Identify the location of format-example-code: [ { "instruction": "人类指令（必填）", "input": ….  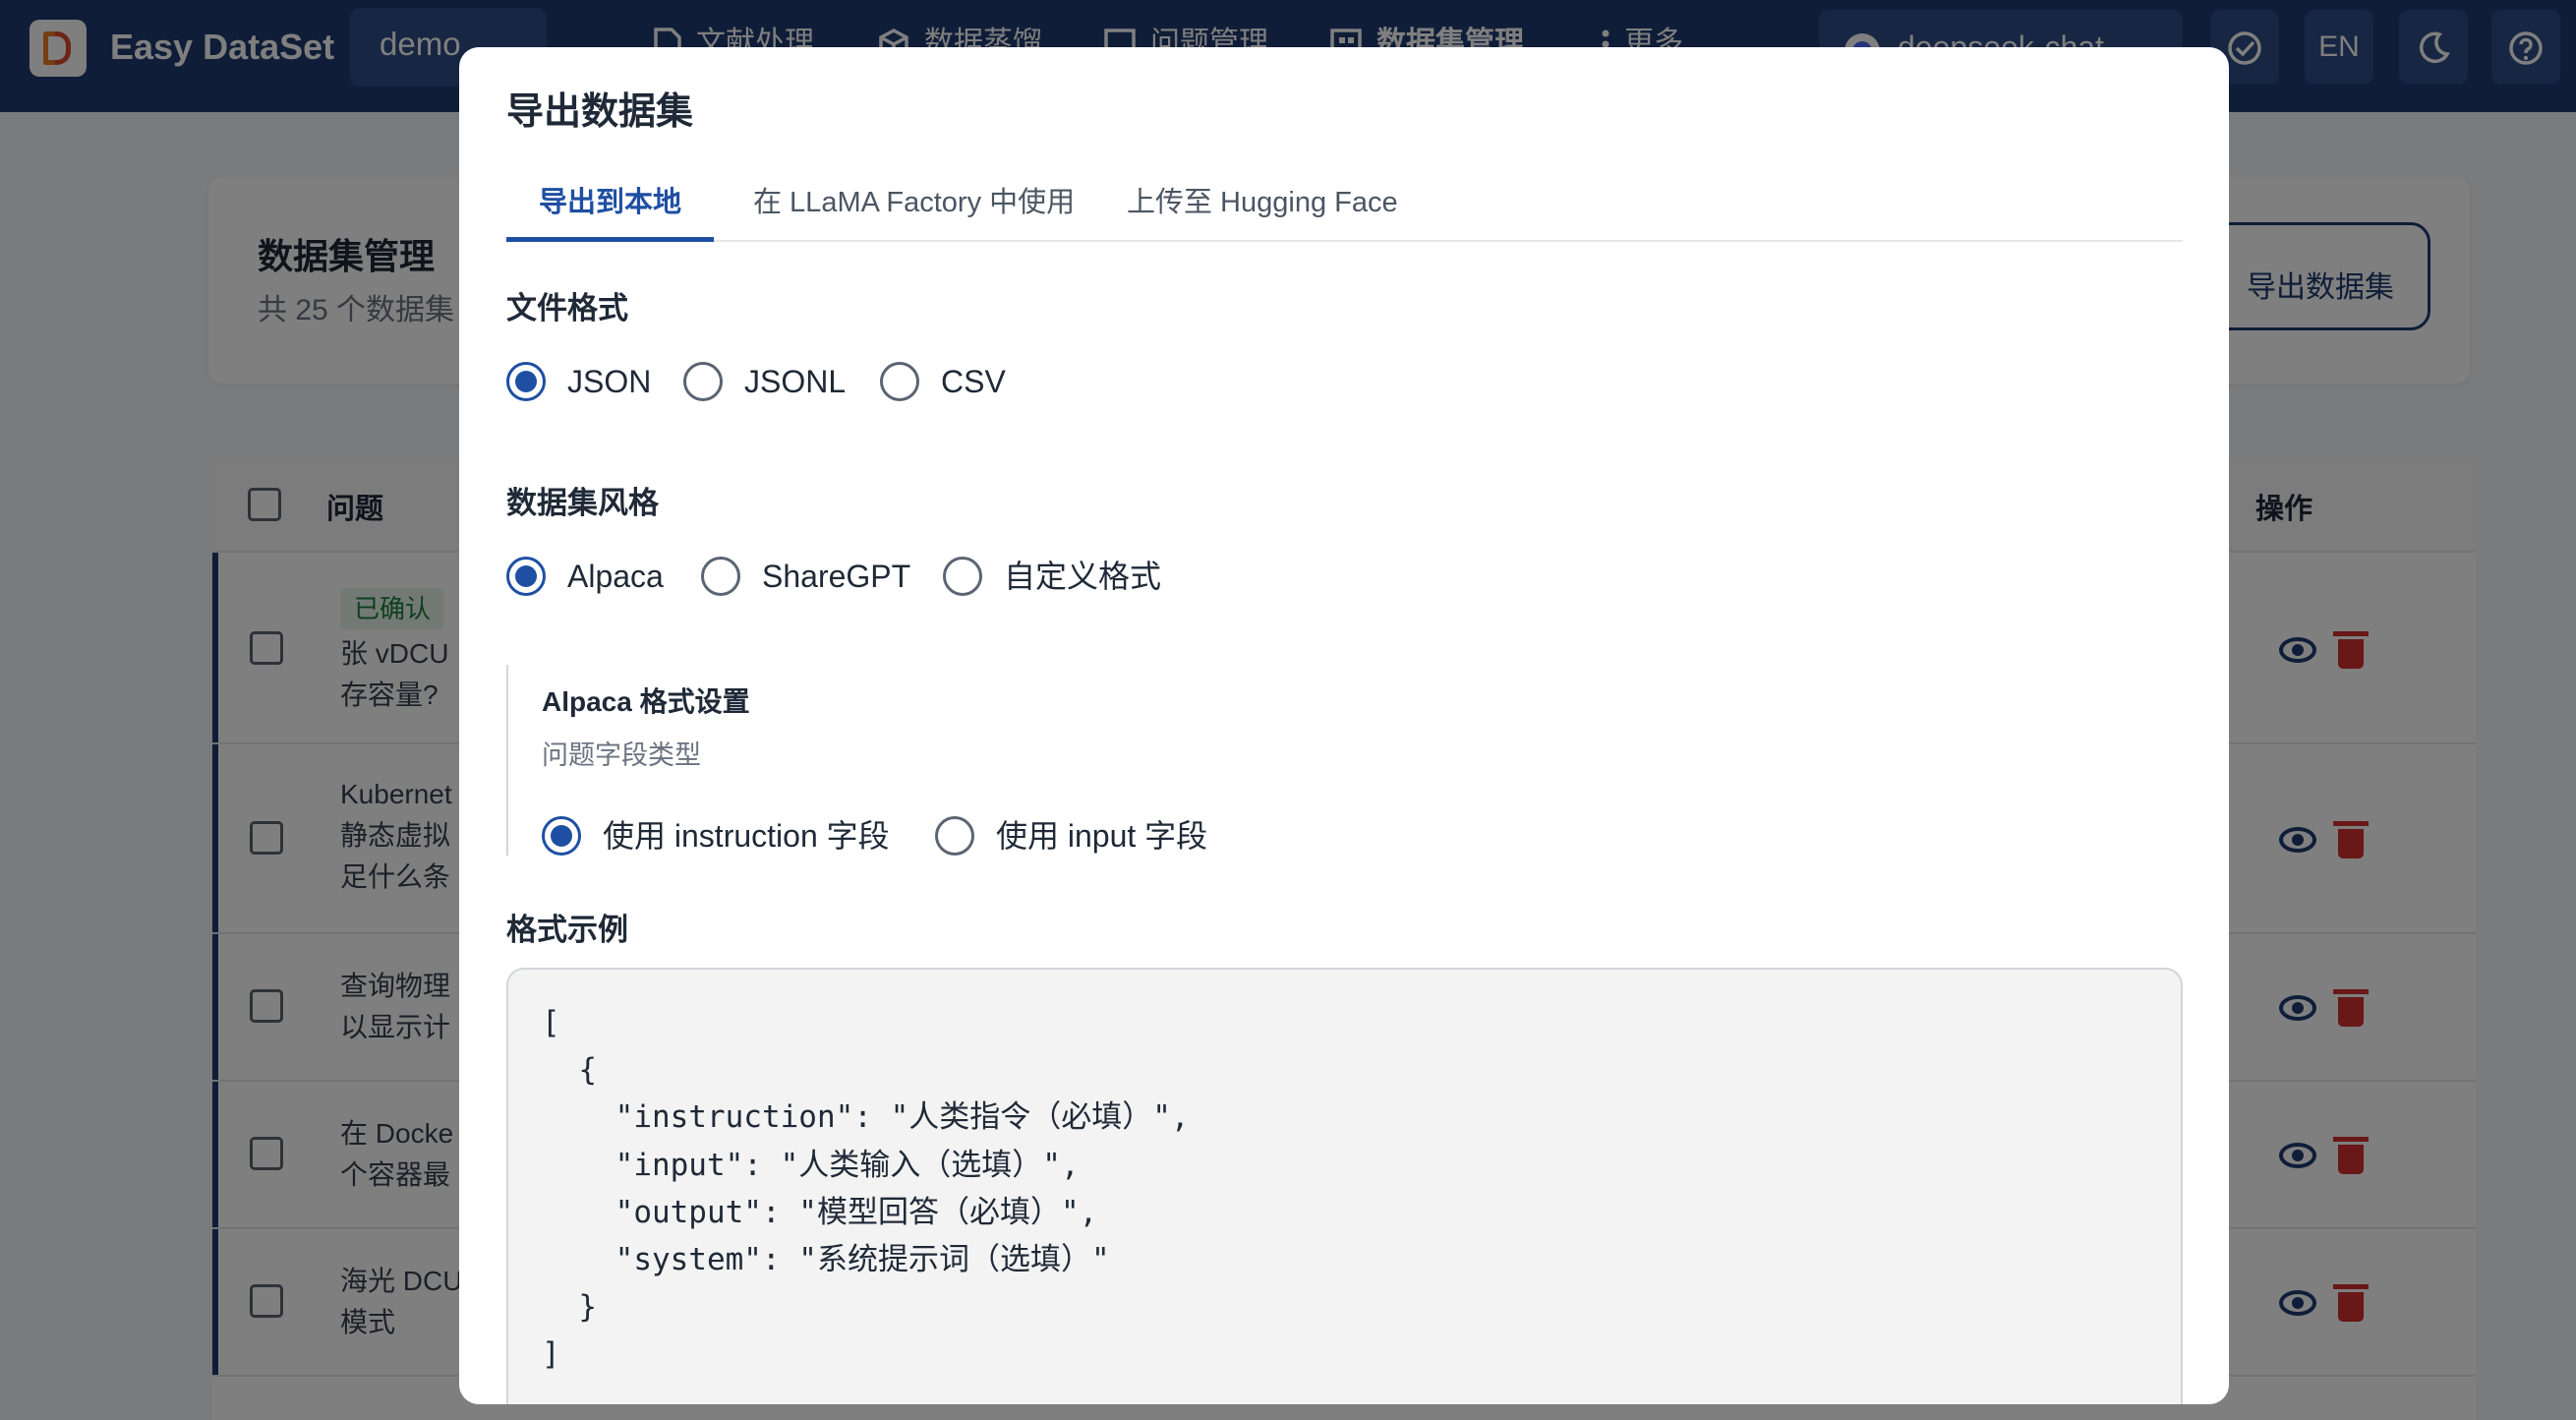
(866, 1189).